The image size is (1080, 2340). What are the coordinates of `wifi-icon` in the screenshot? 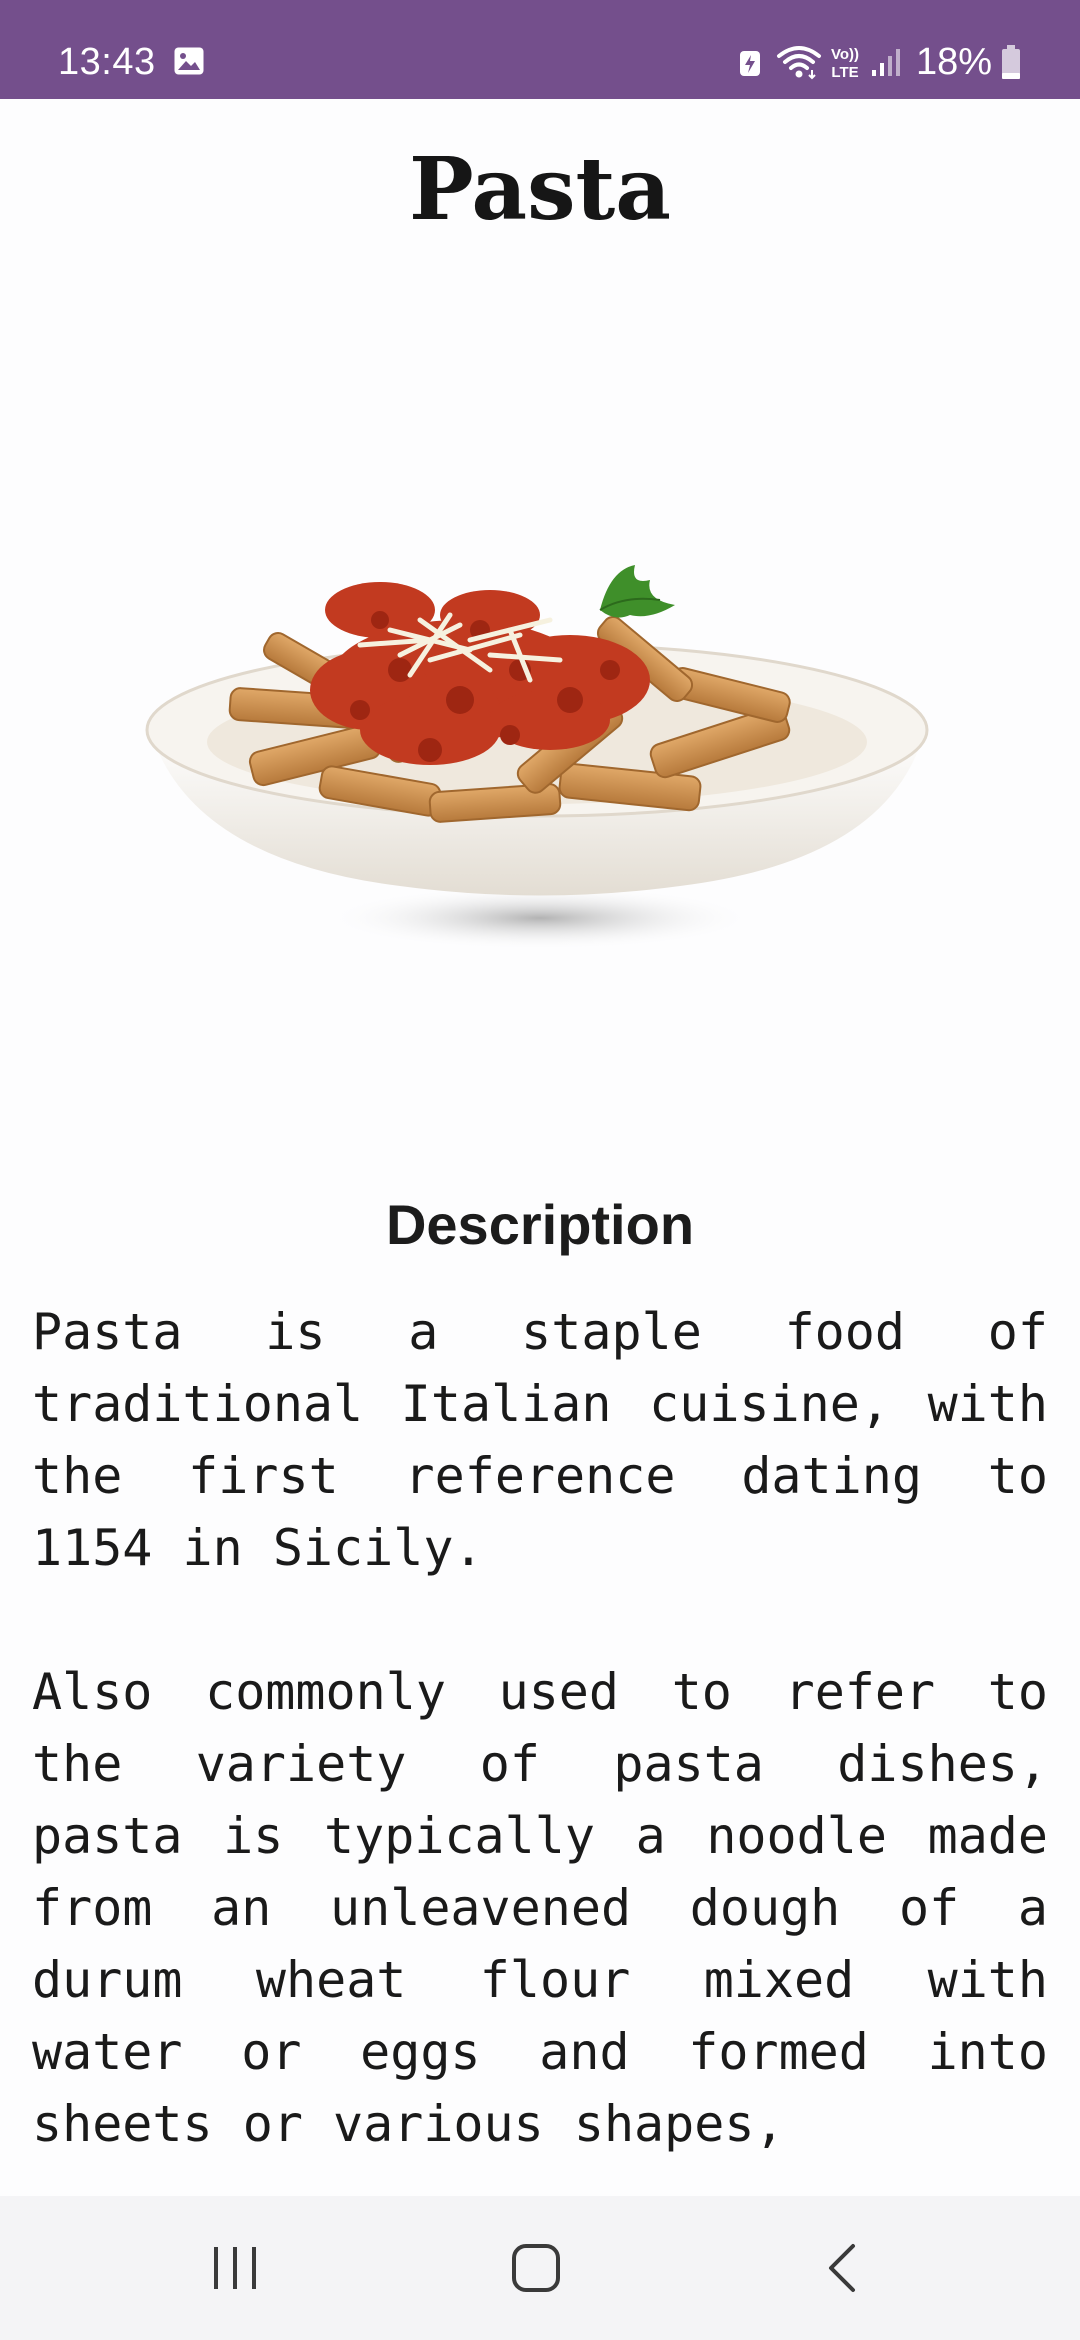 It's located at (799, 63).